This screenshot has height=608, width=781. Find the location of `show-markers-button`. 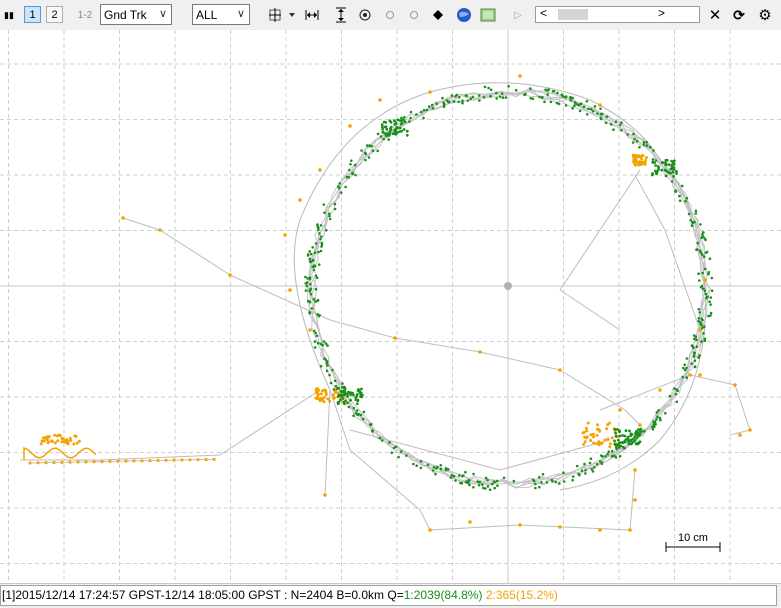

show-markers-button is located at coordinates (438, 15).